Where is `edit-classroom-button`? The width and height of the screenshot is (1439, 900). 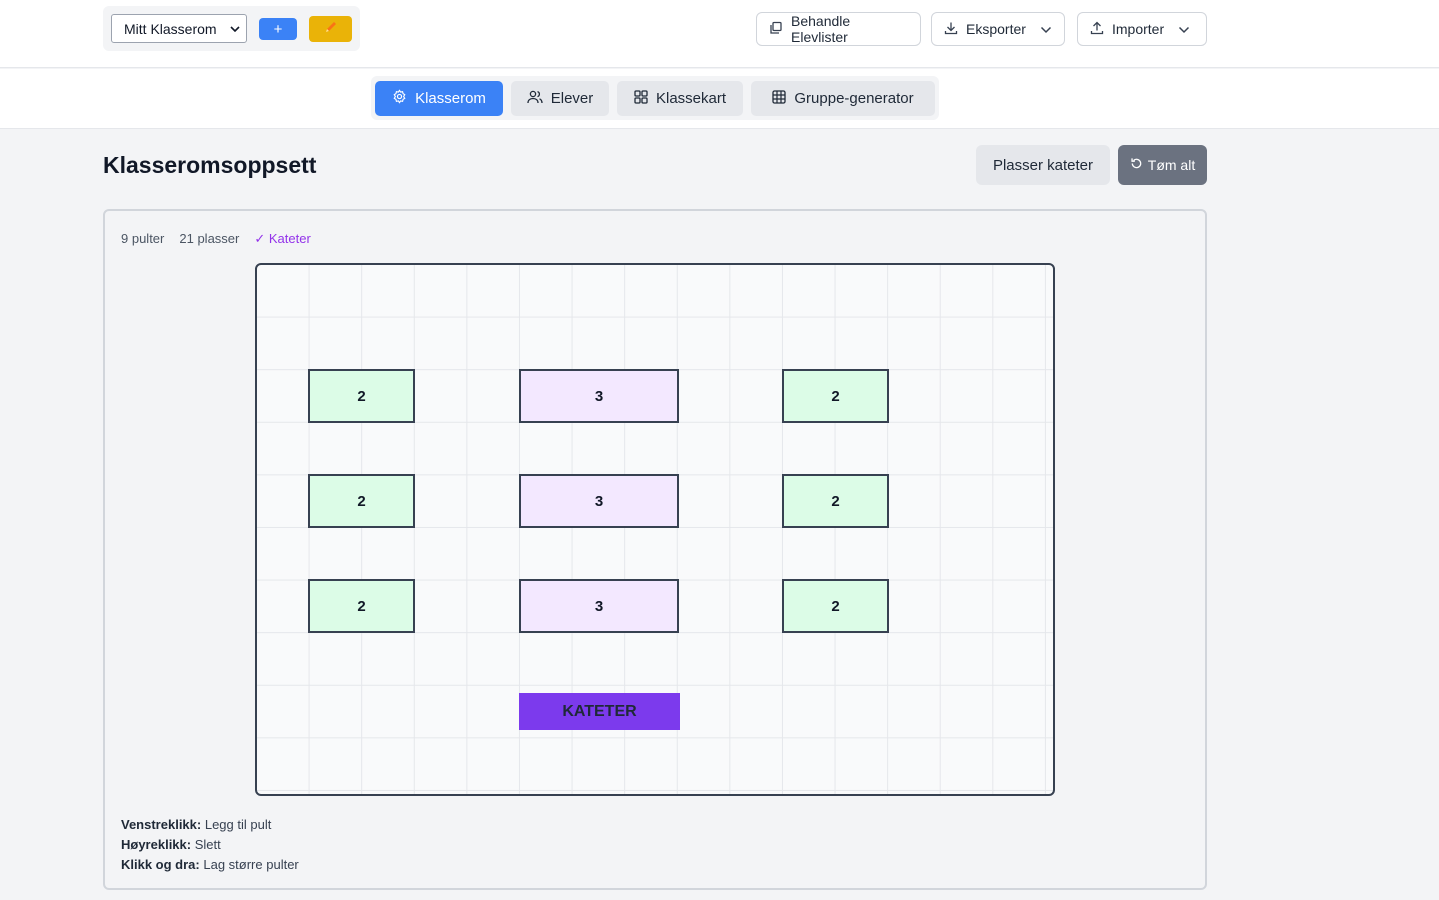
edit-classroom-button is located at coordinates (330, 29).